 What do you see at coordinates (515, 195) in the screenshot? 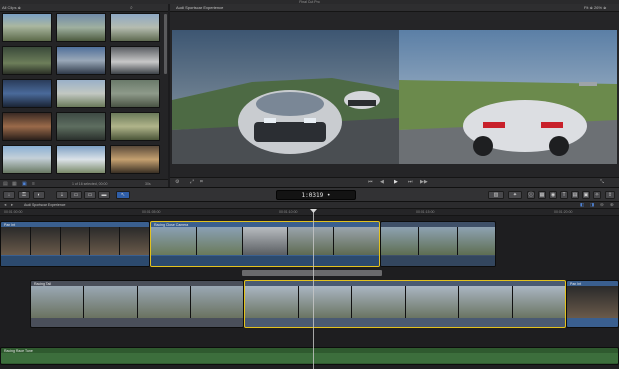
I see `enhancements-button: ✦` at bounding box center [515, 195].